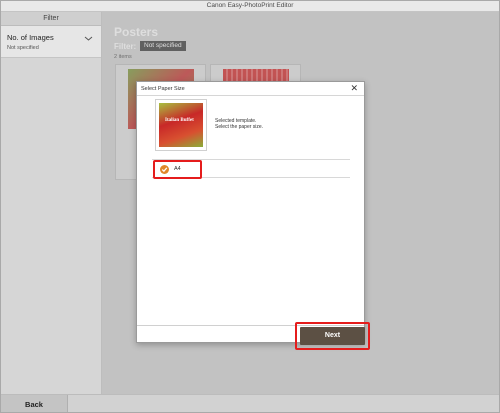 The width and height of the screenshot is (500, 413). I want to click on divider, so click(250, 95).